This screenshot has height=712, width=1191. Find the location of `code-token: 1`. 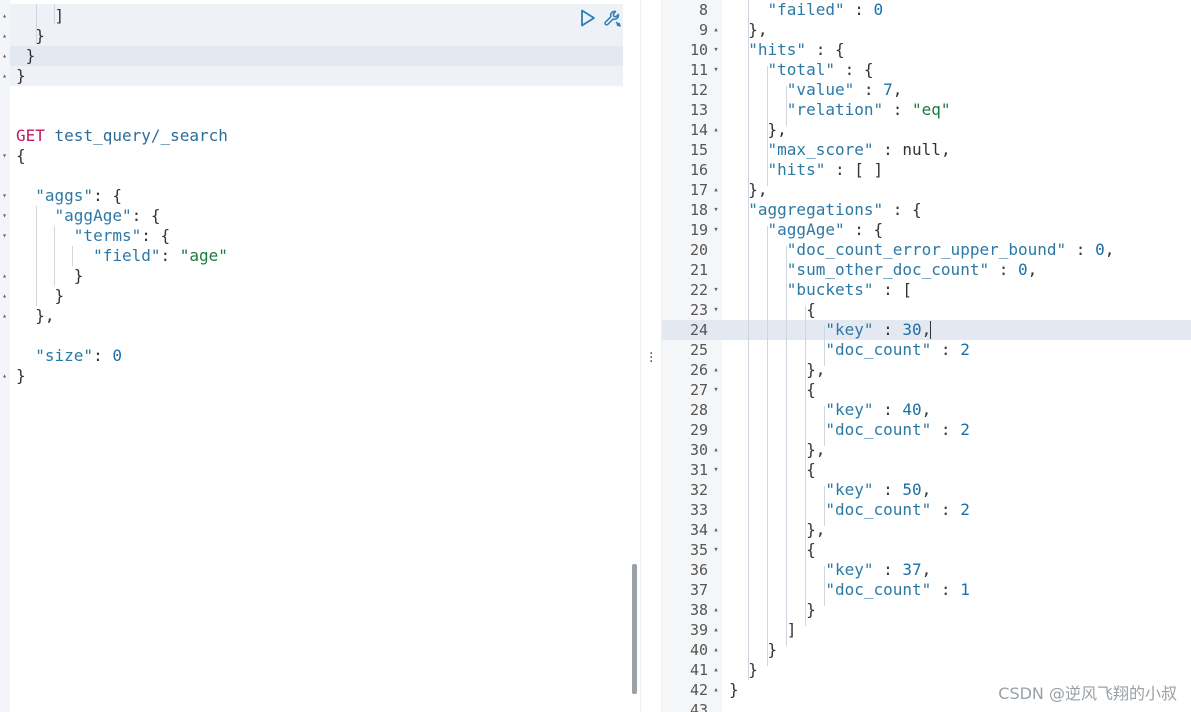

code-token: 1 is located at coordinates (965, 589).